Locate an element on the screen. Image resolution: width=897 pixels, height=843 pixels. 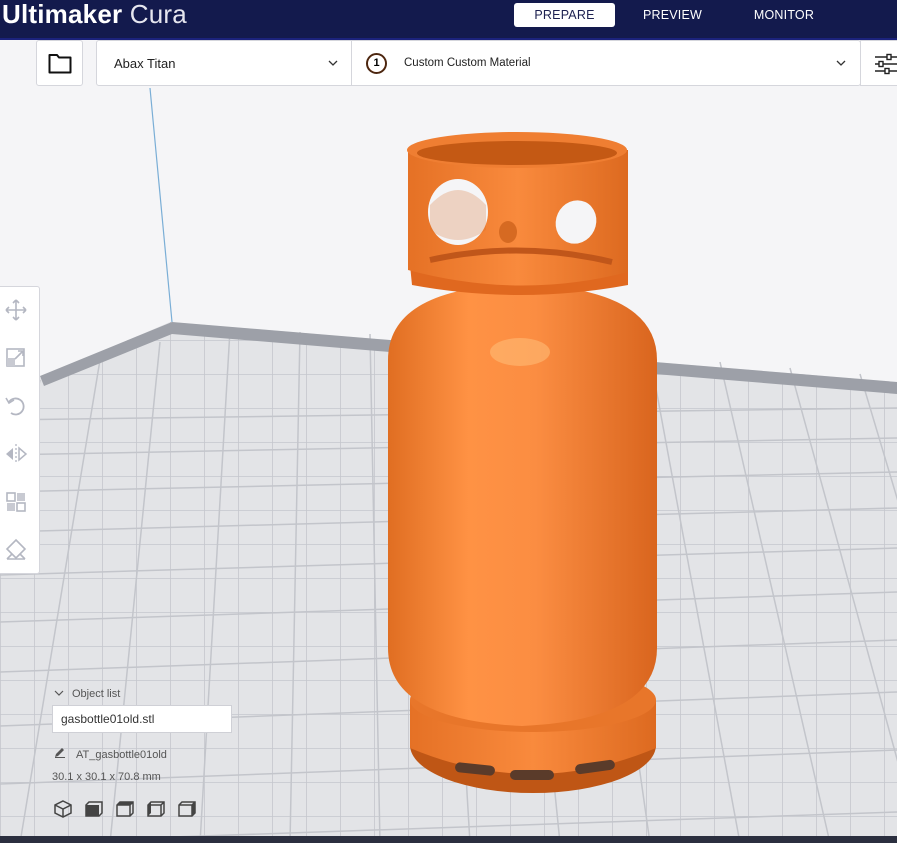
open-file-button is located at coordinates (59, 63).